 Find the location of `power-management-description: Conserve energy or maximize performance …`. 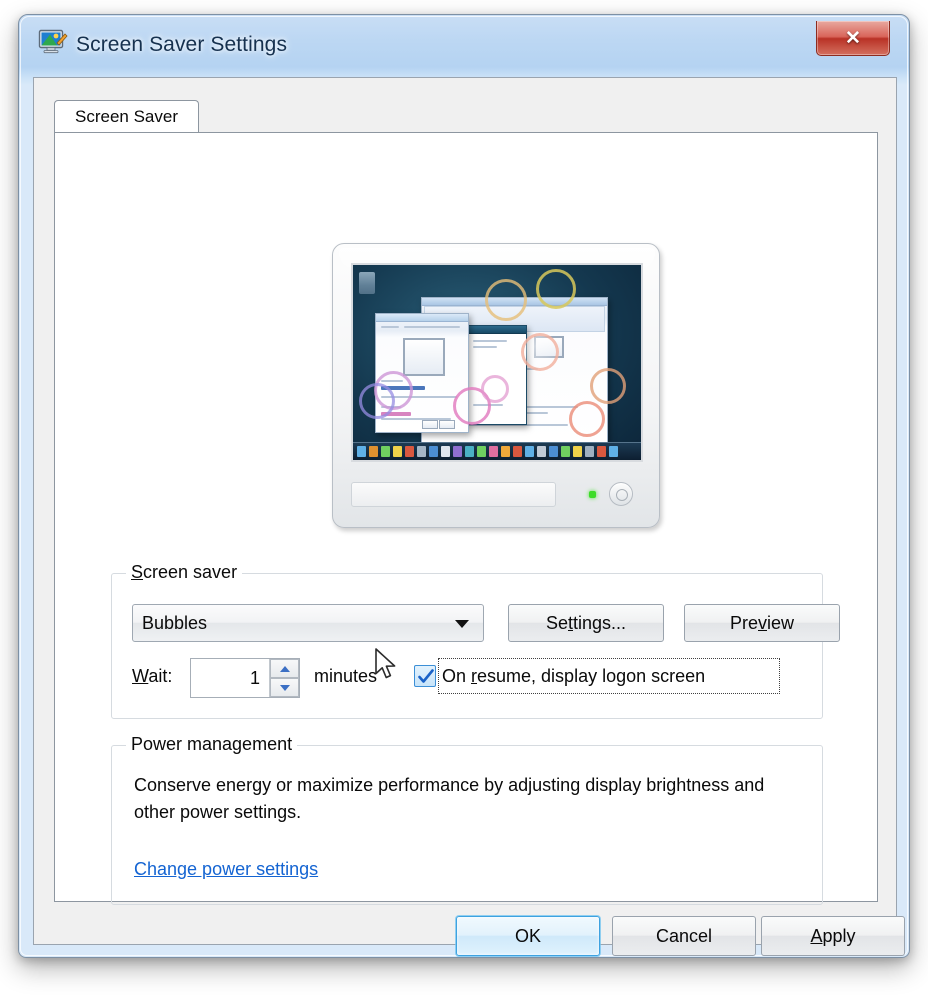

power-management-description: Conserve energy or maximize performance … is located at coordinates (449, 799).